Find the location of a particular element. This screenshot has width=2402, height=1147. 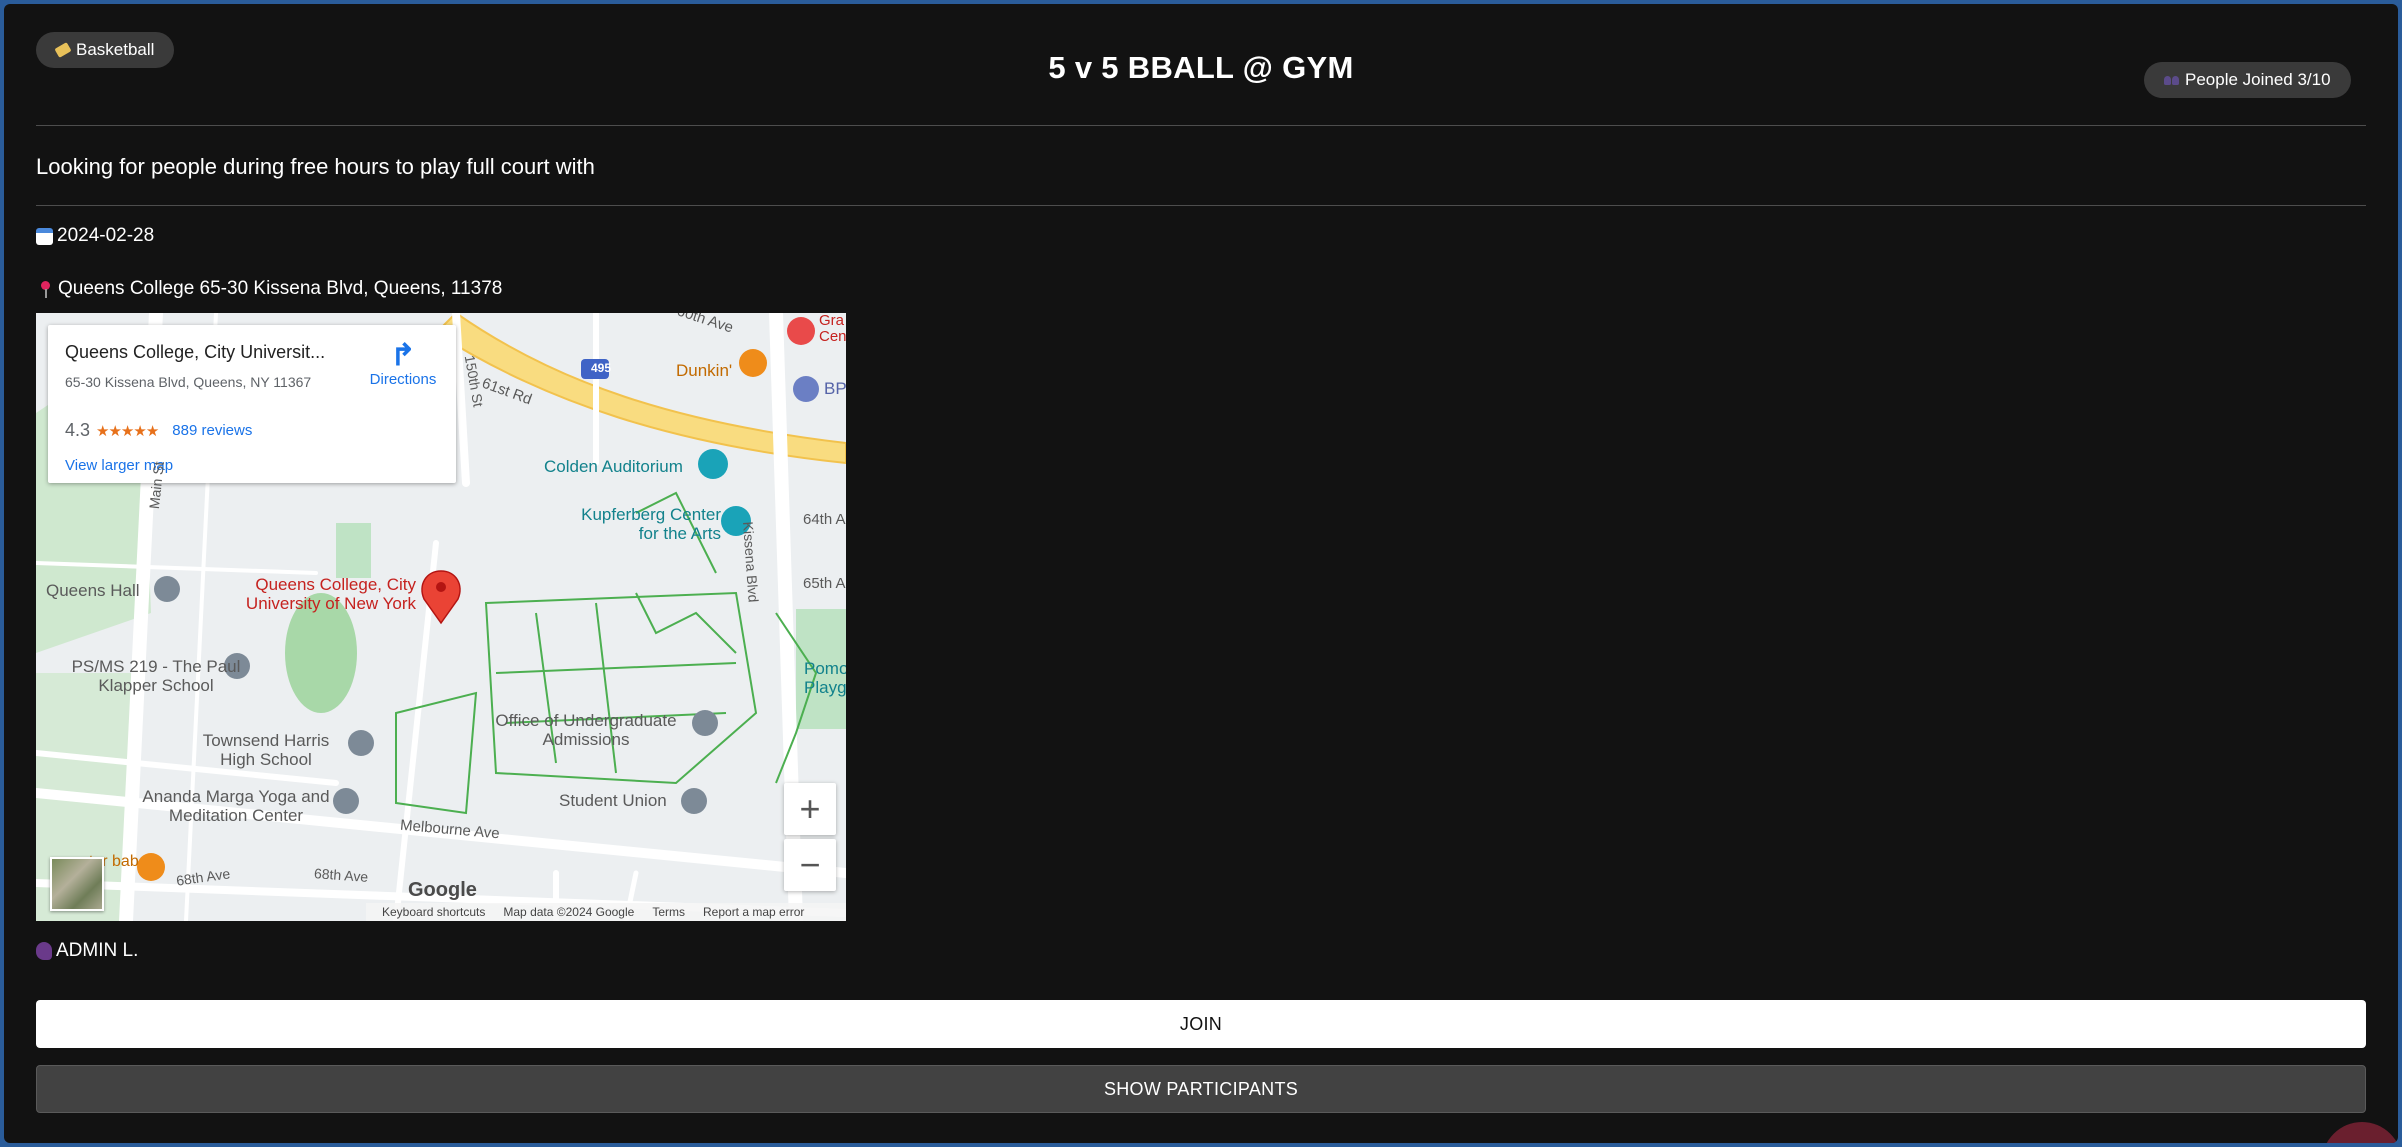

map-label: 65th A is located at coordinates (824, 583).